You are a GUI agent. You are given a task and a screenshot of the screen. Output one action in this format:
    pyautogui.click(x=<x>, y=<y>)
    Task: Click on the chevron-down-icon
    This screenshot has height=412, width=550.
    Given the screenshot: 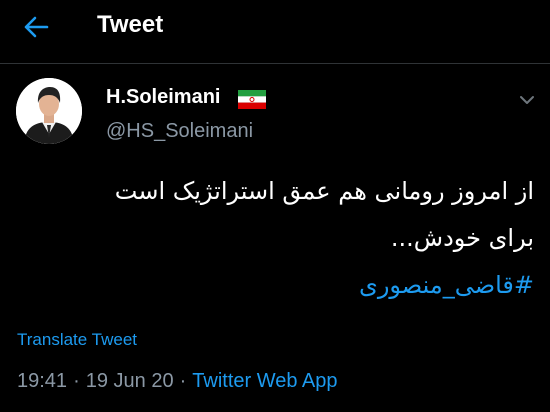 What is the action you would take?
    pyautogui.click(x=527, y=100)
    